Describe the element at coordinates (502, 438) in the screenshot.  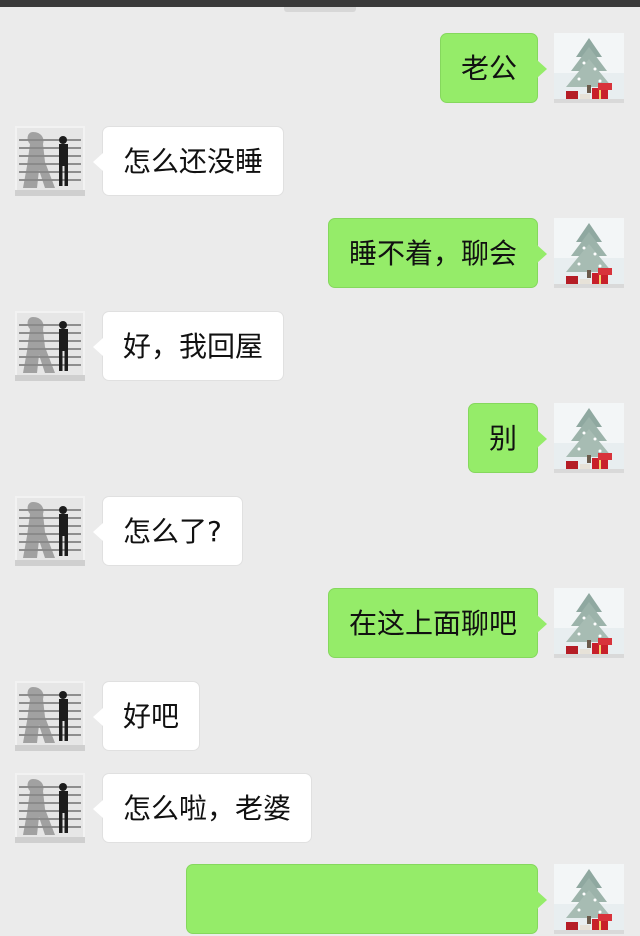
I see `message-text: 别` at that location.